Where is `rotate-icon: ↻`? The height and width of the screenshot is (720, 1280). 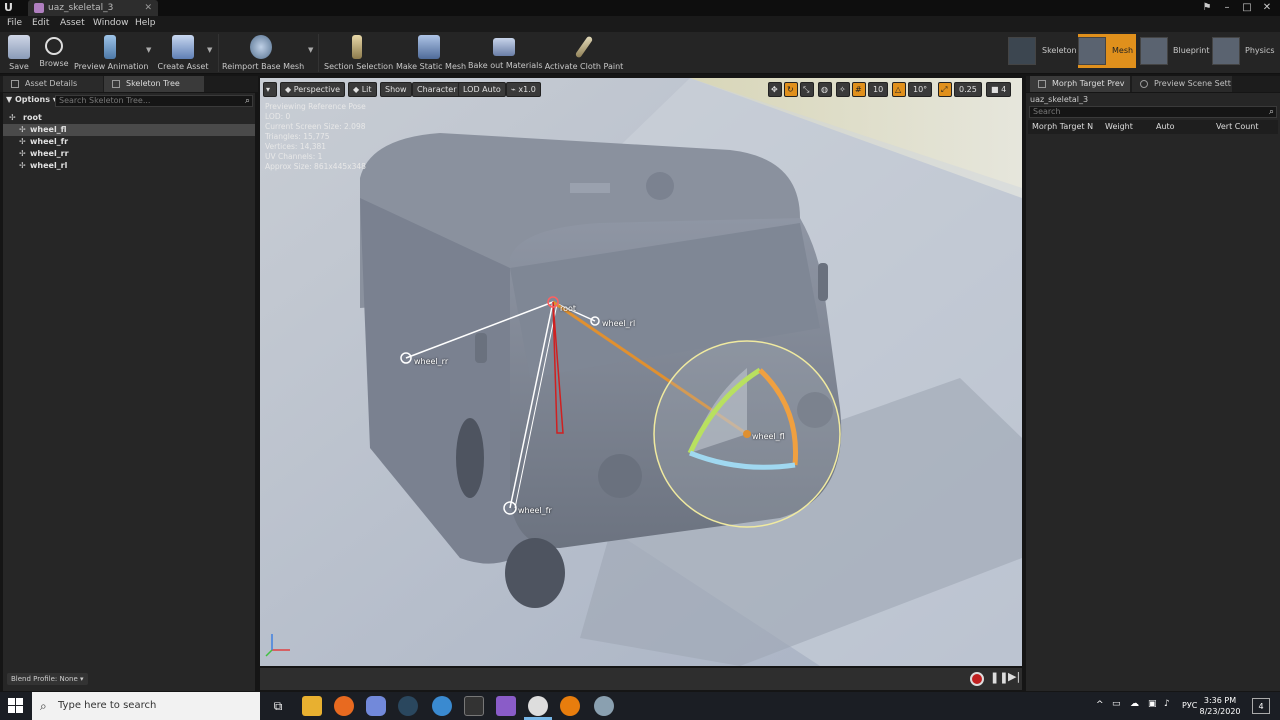
rotate-icon: ↻ is located at coordinates (791, 89).